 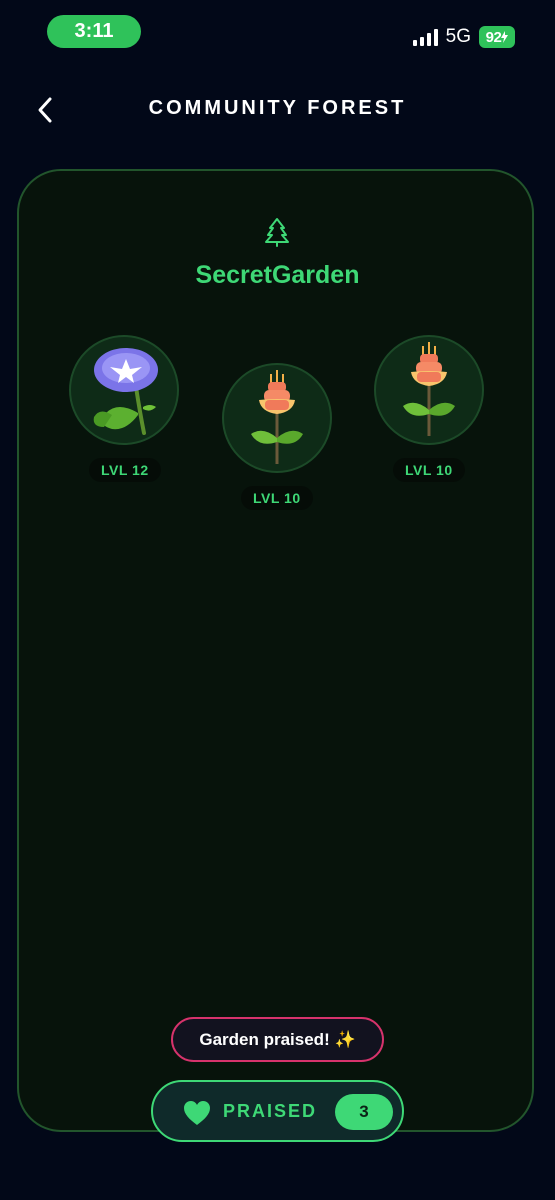 What do you see at coordinates (277, 498) in the screenshot?
I see `plant-level-2: LVL 10` at bounding box center [277, 498].